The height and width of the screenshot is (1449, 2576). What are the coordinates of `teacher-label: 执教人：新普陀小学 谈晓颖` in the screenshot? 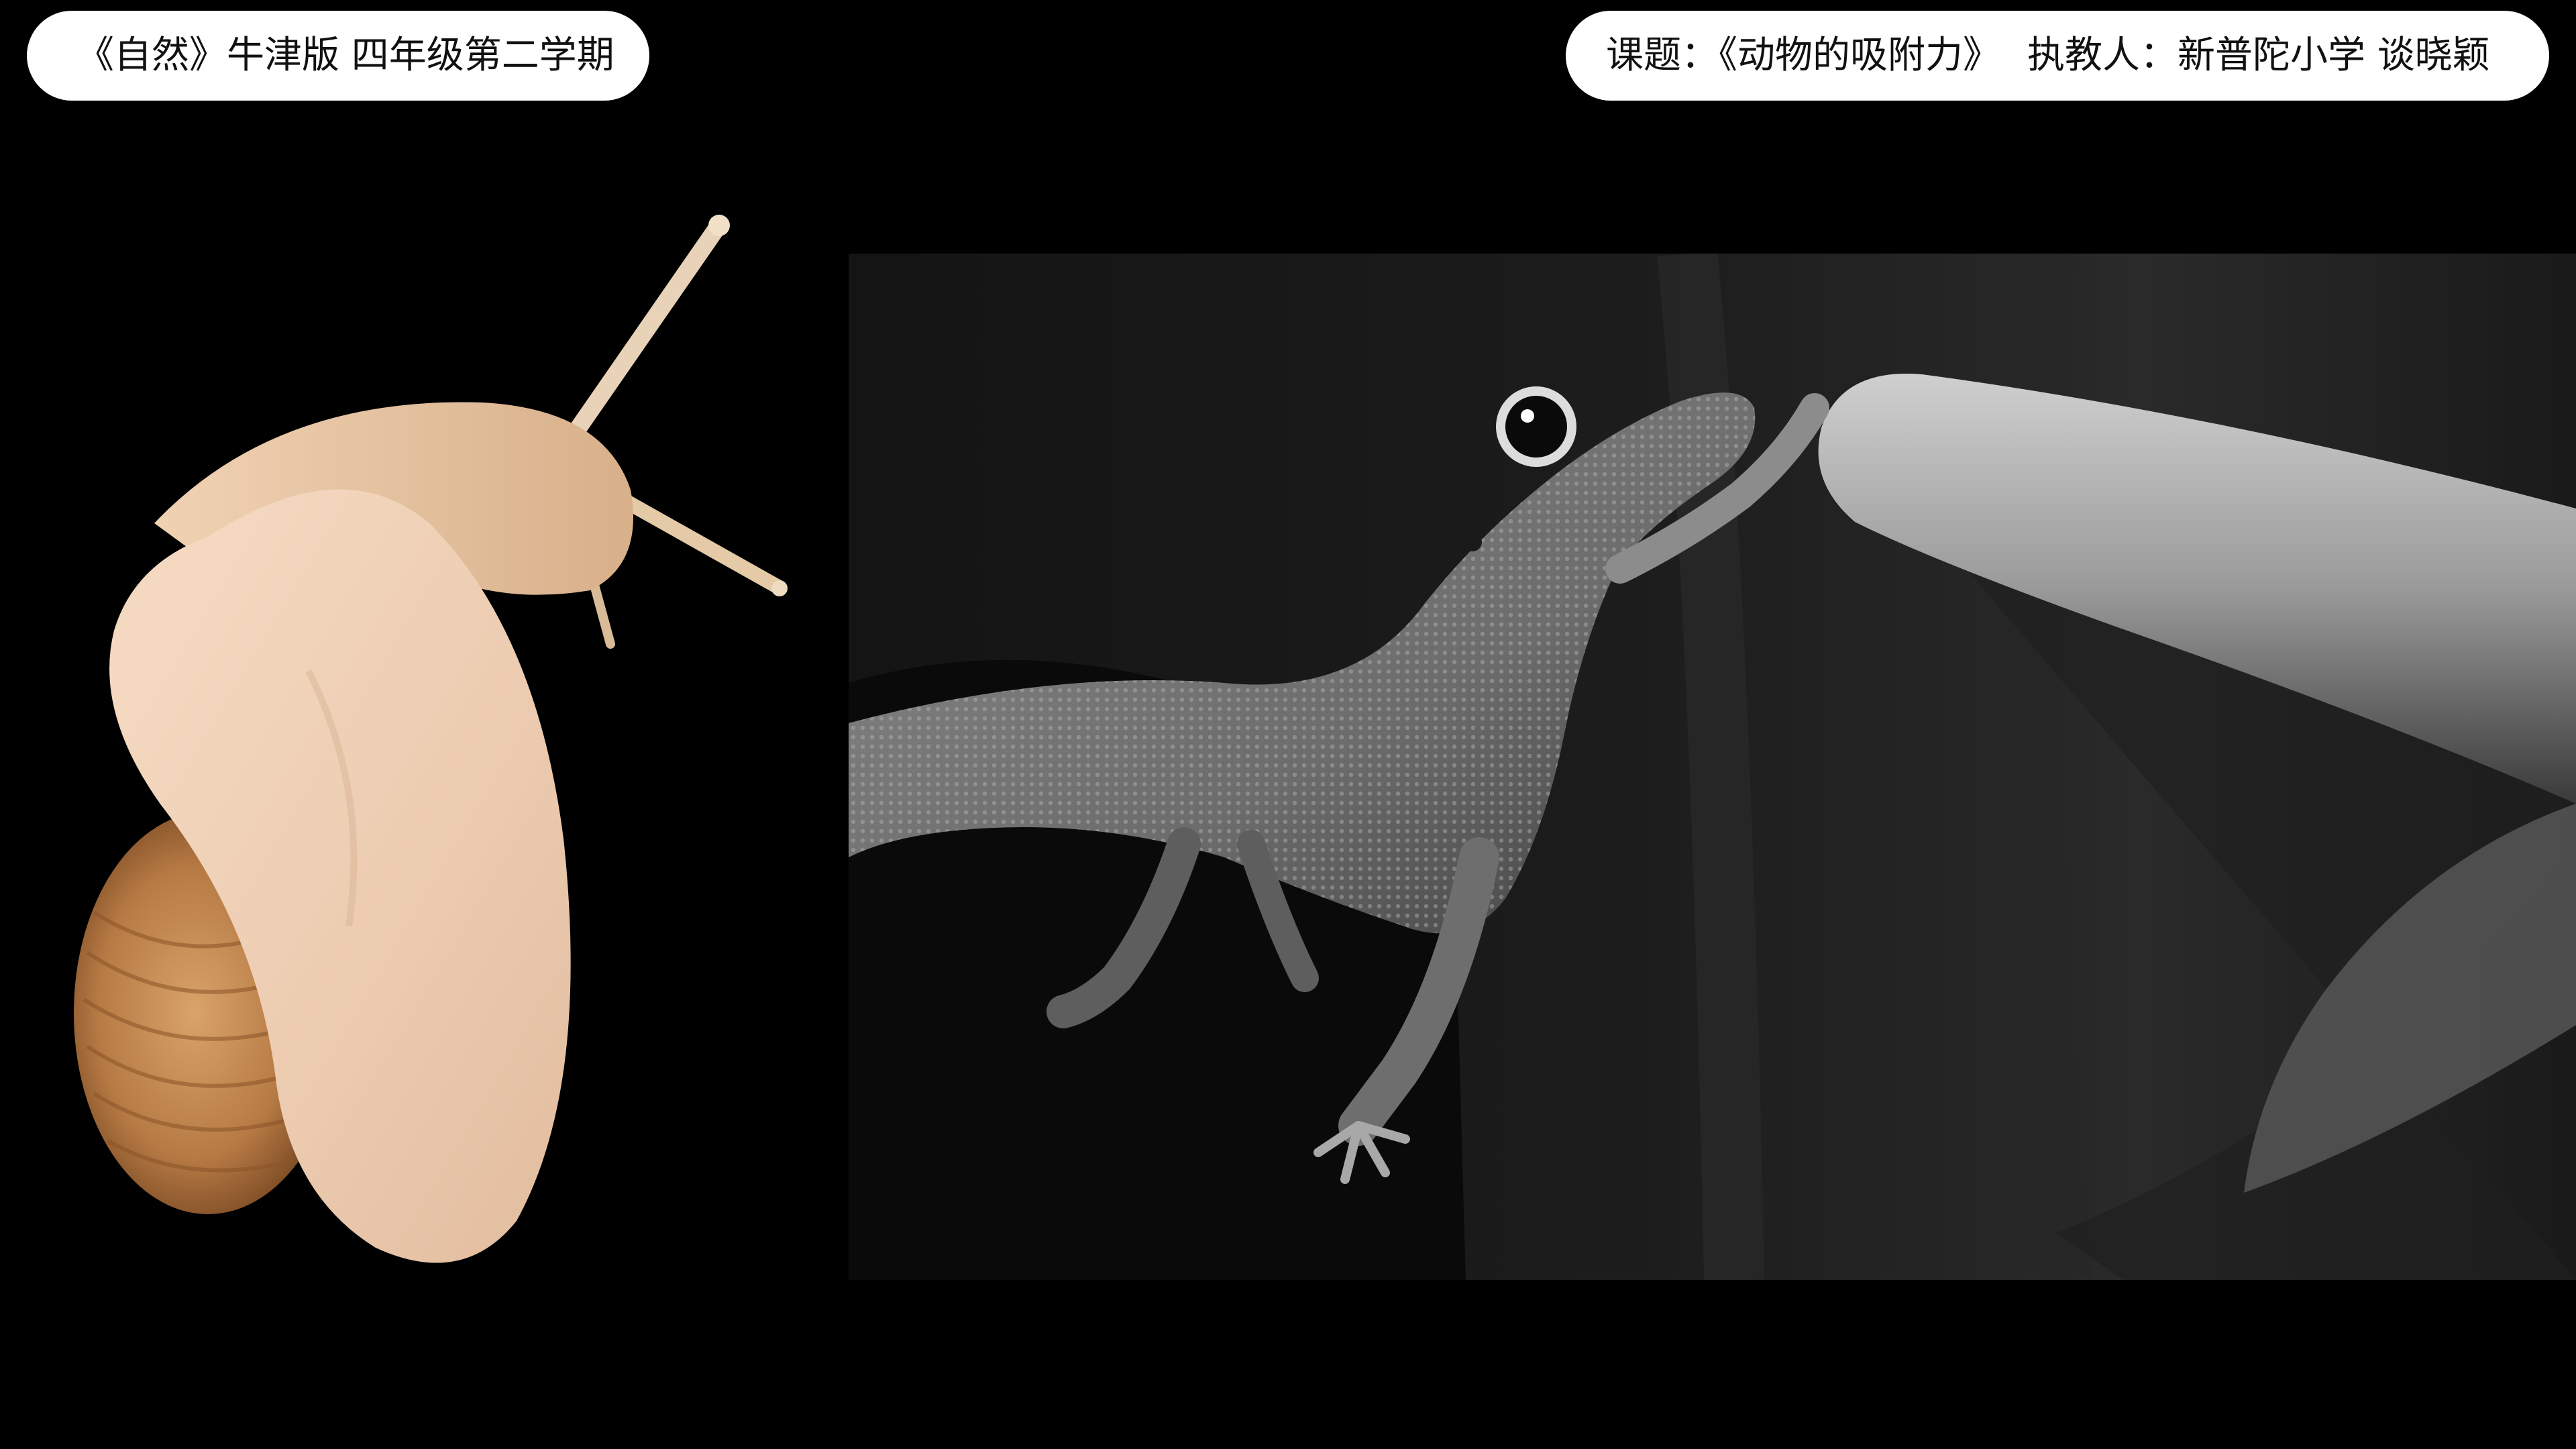 It's located at (2258, 55).